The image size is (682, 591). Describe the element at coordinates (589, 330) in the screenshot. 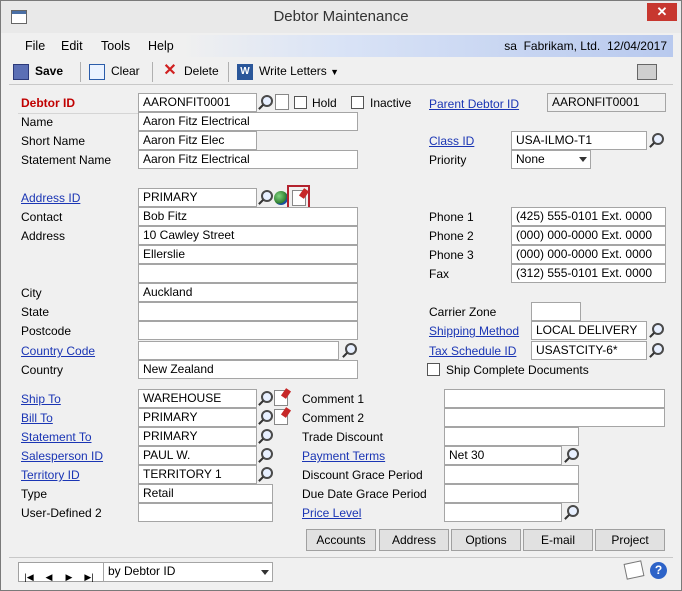

I see `shipping-method-field: LOCAL DELIVERY` at that location.